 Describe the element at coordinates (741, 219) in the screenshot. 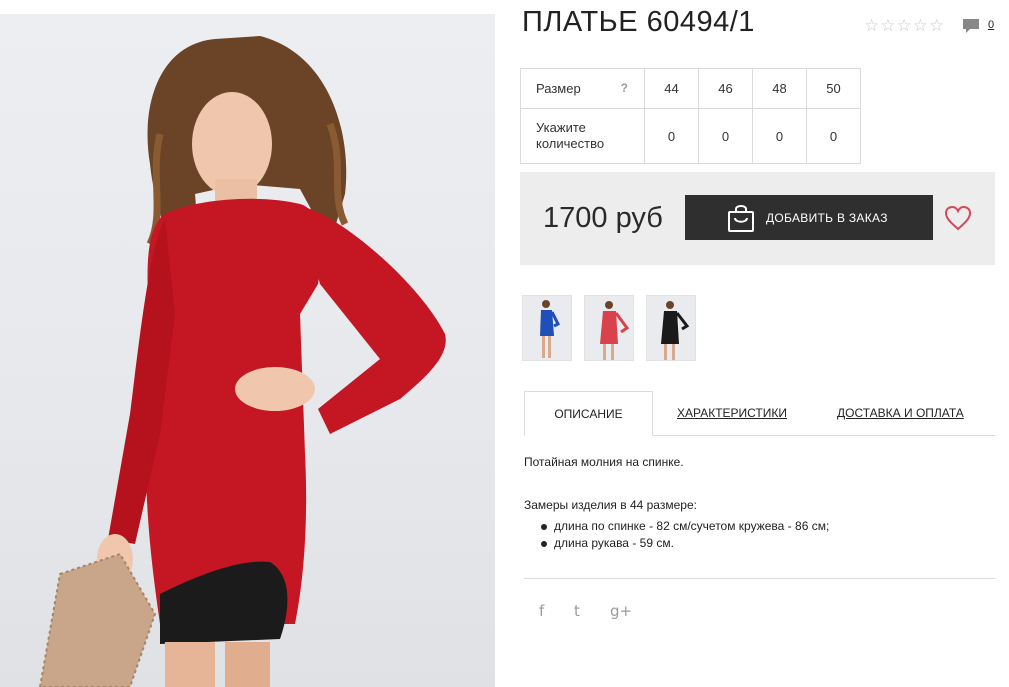

I see `shopping-bag-icon` at that location.